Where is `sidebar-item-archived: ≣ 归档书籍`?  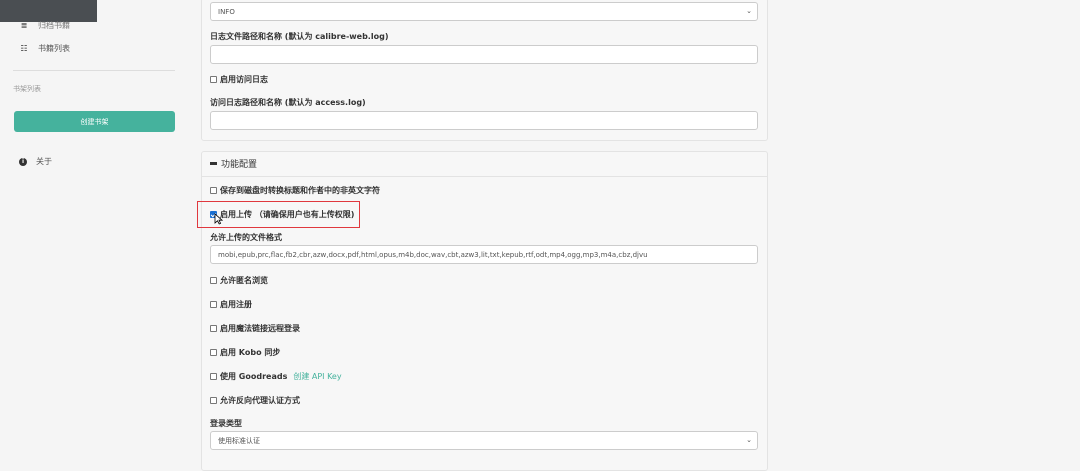
sidebar-item-archived: ≣ 归档书籍 is located at coordinates (44, 25).